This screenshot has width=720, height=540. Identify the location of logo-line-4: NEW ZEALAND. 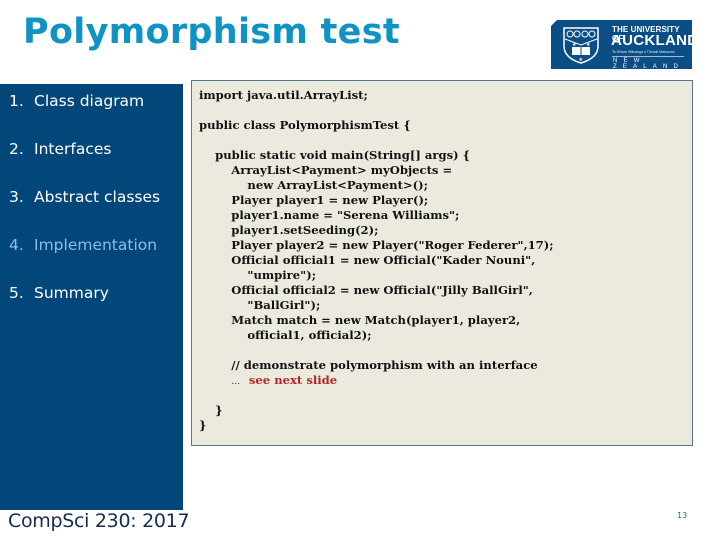
(649, 64).